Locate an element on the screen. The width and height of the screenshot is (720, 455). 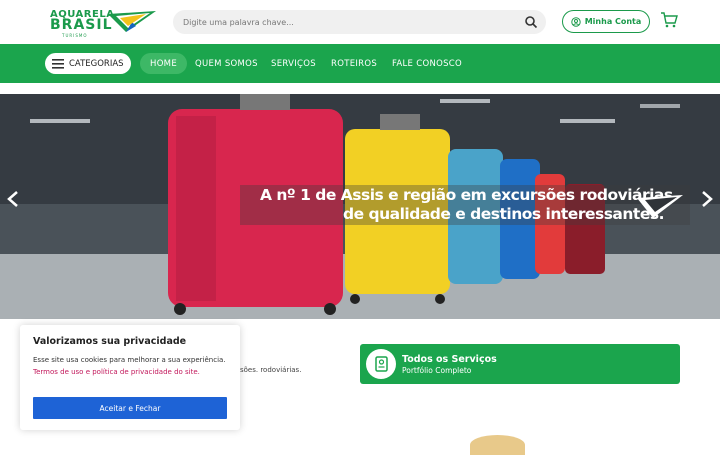
paper-plane-logo-icon is located at coordinates (132, 21).